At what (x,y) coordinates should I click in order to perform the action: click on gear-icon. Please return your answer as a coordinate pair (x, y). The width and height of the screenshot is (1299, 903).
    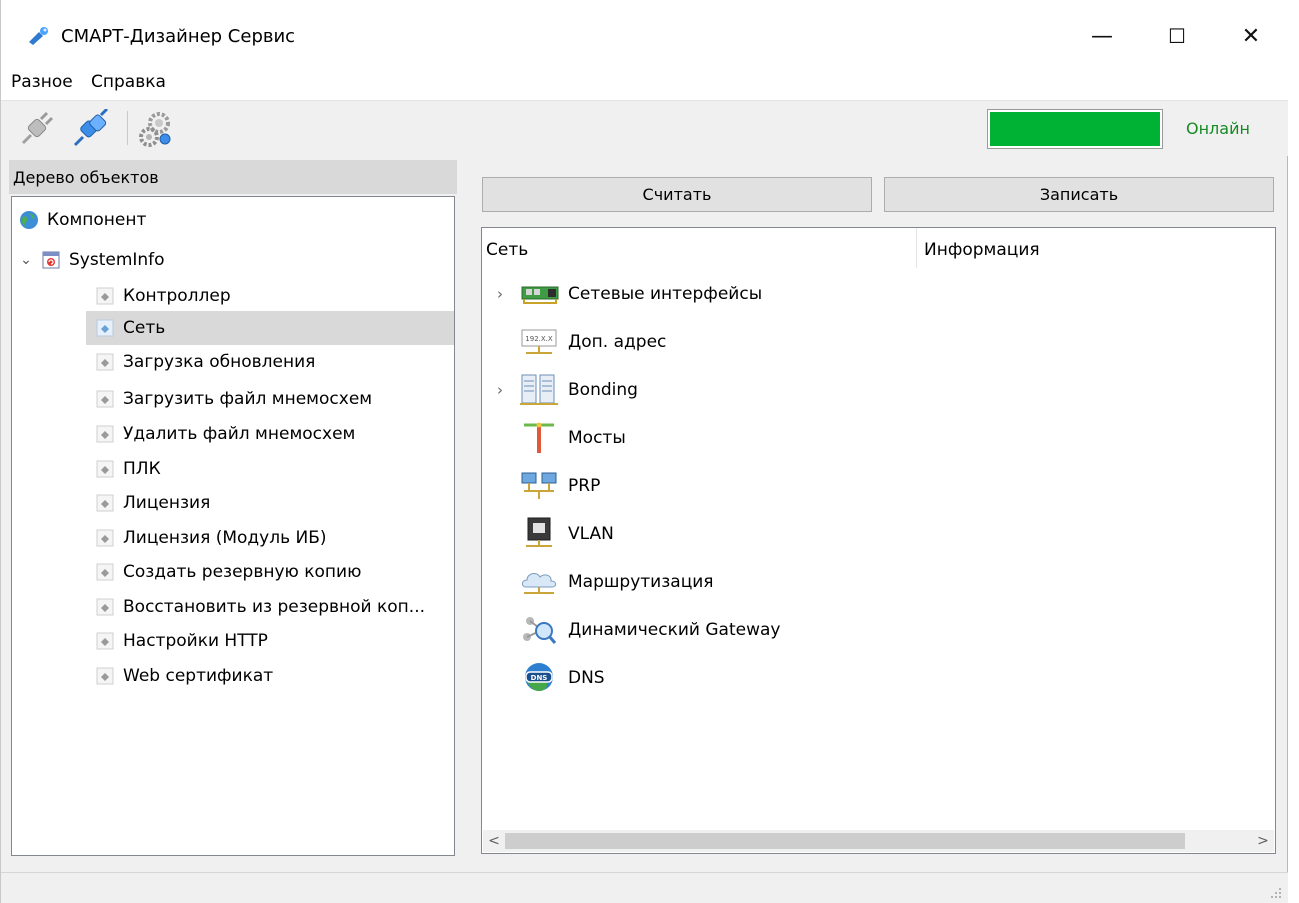
    Looking at the image, I should click on (157, 129).